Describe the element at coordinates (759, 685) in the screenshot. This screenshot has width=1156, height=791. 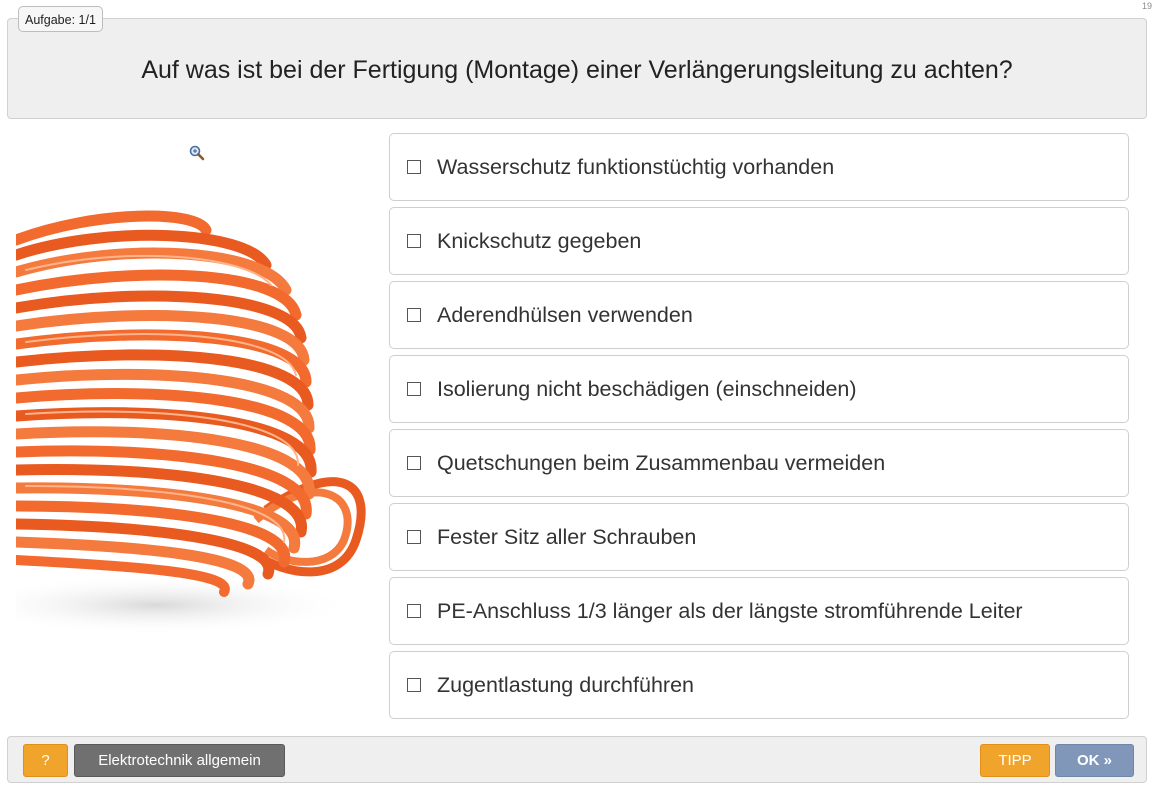
I see `answer-option: Zugentlastung durchführen` at that location.